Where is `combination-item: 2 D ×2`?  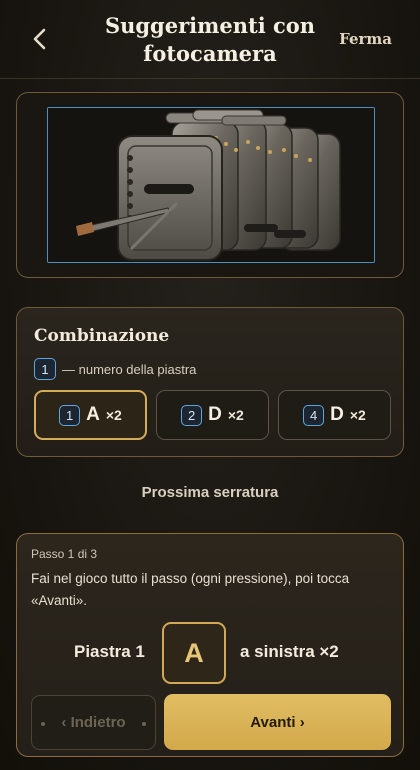 combination-item: 2 D ×2 is located at coordinates (212, 415).